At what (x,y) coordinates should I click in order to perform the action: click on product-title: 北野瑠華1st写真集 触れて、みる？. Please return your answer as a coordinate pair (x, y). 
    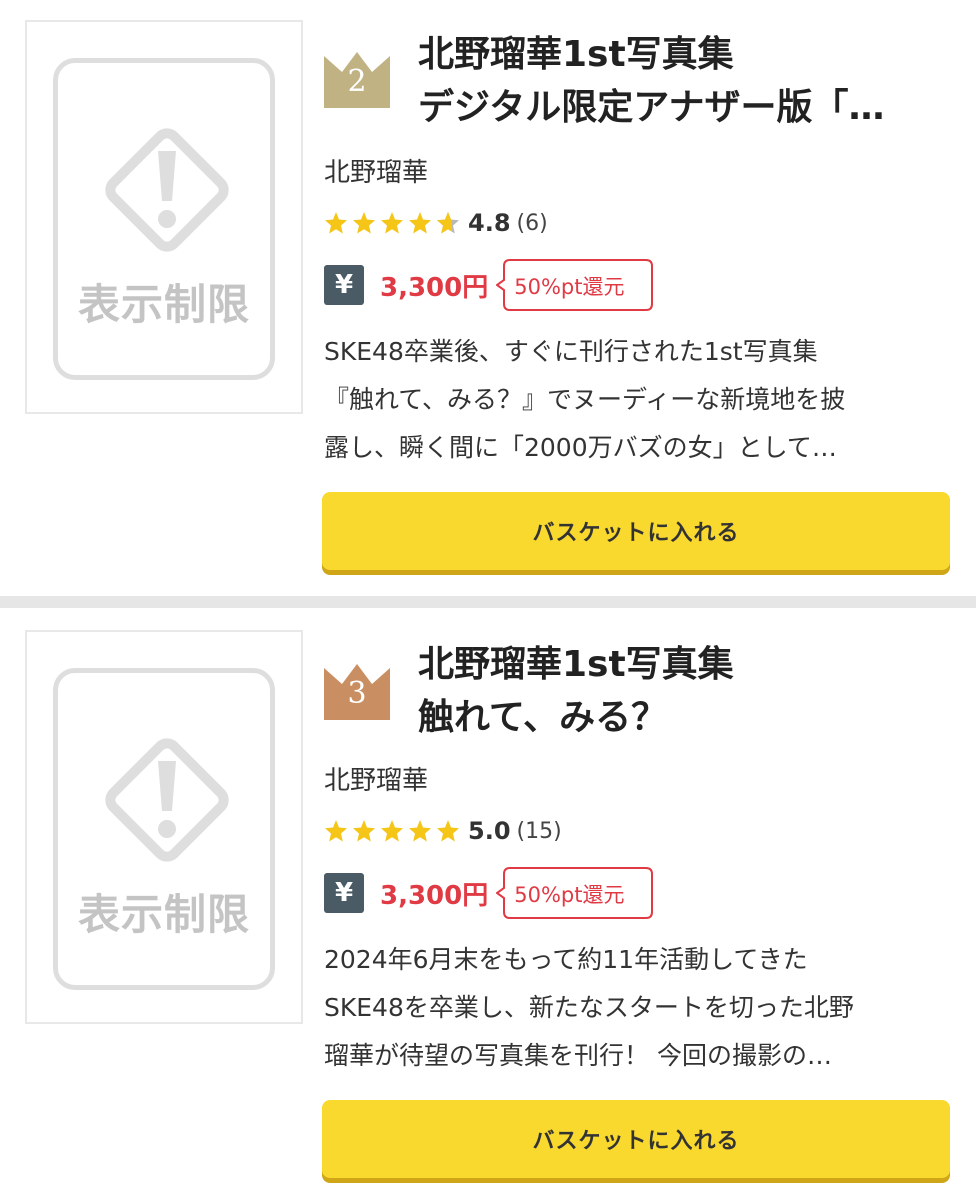
    Looking at the image, I should click on (683, 691).